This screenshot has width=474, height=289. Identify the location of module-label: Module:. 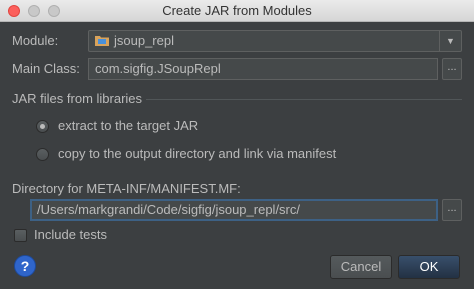
(35, 40).